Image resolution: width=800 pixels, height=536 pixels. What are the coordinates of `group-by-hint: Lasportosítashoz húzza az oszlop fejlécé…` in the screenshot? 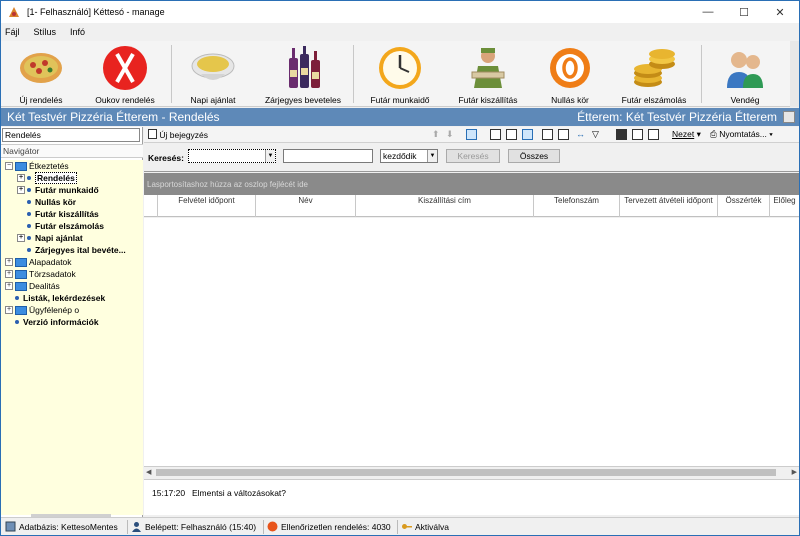 It's located at (227, 184).